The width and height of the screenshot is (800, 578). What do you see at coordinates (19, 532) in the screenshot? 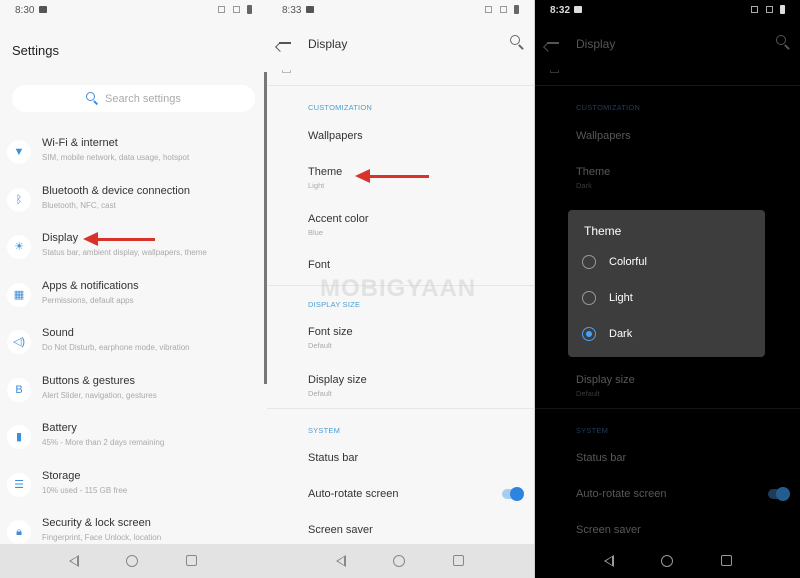
I see `lock-icon: 🔒︎` at bounding box center [19, 532].